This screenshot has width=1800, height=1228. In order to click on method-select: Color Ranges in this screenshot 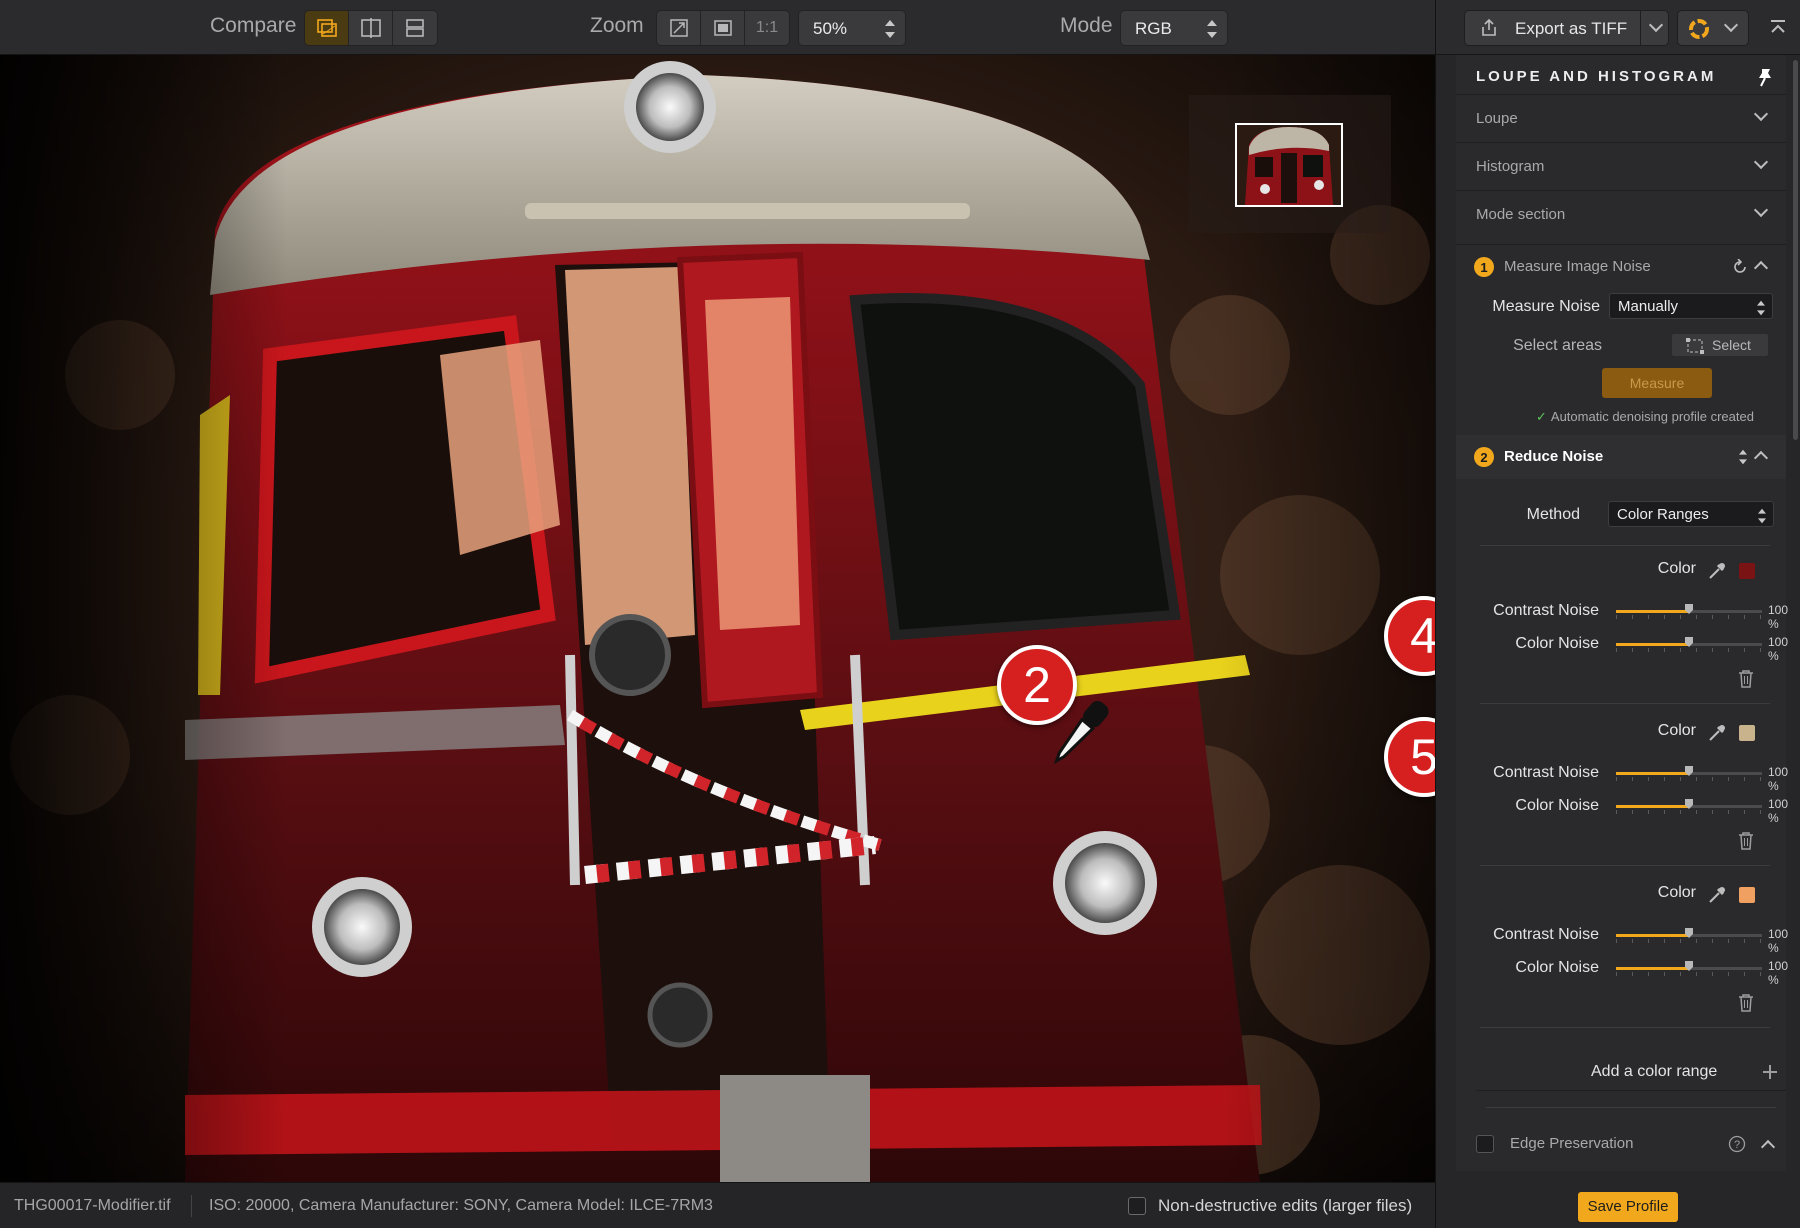, I will do `click(1691, 514)`.